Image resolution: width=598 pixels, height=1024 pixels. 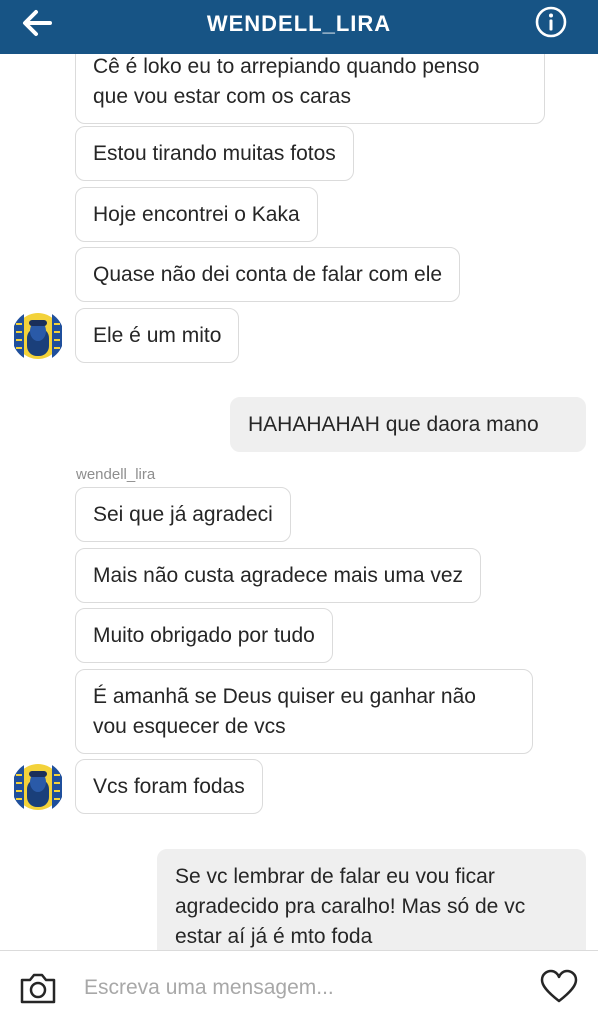 What do you see at coordinates (299, 24) in the screenshot?
I see `page-title: WENDELL_LIRA` at bounding box center [299, 24].